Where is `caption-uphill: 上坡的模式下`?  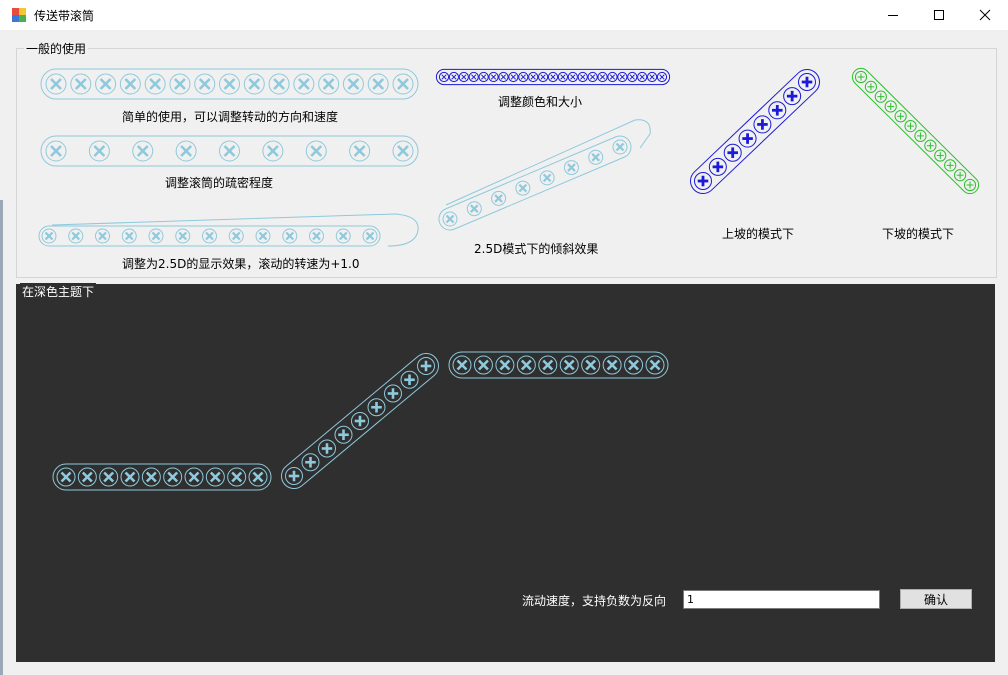 caption-uphill: 上坡的模式下 is located at coordinates (758, 234).